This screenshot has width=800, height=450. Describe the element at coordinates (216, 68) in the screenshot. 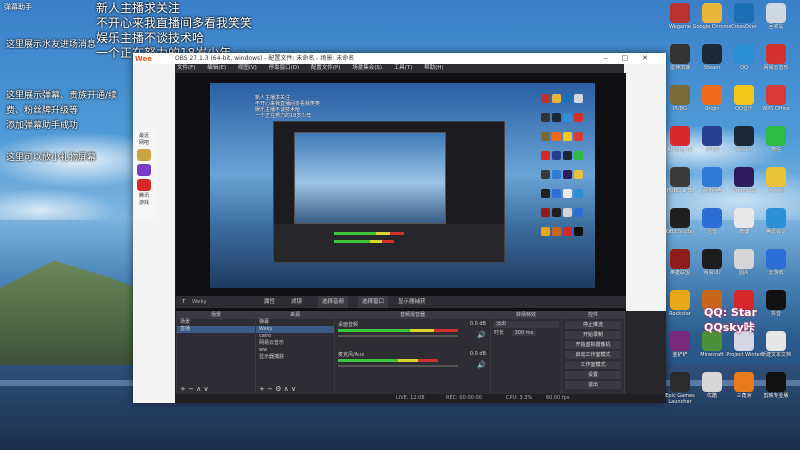

I see `menu-edit: 编辑(E)` at that location.